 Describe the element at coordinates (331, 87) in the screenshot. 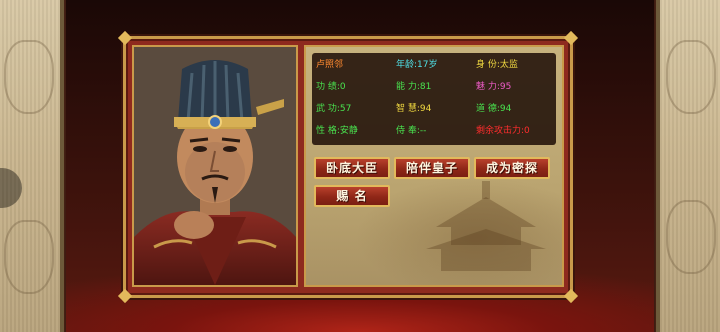

I see `stat-merit: 功 绩:0` at that location.